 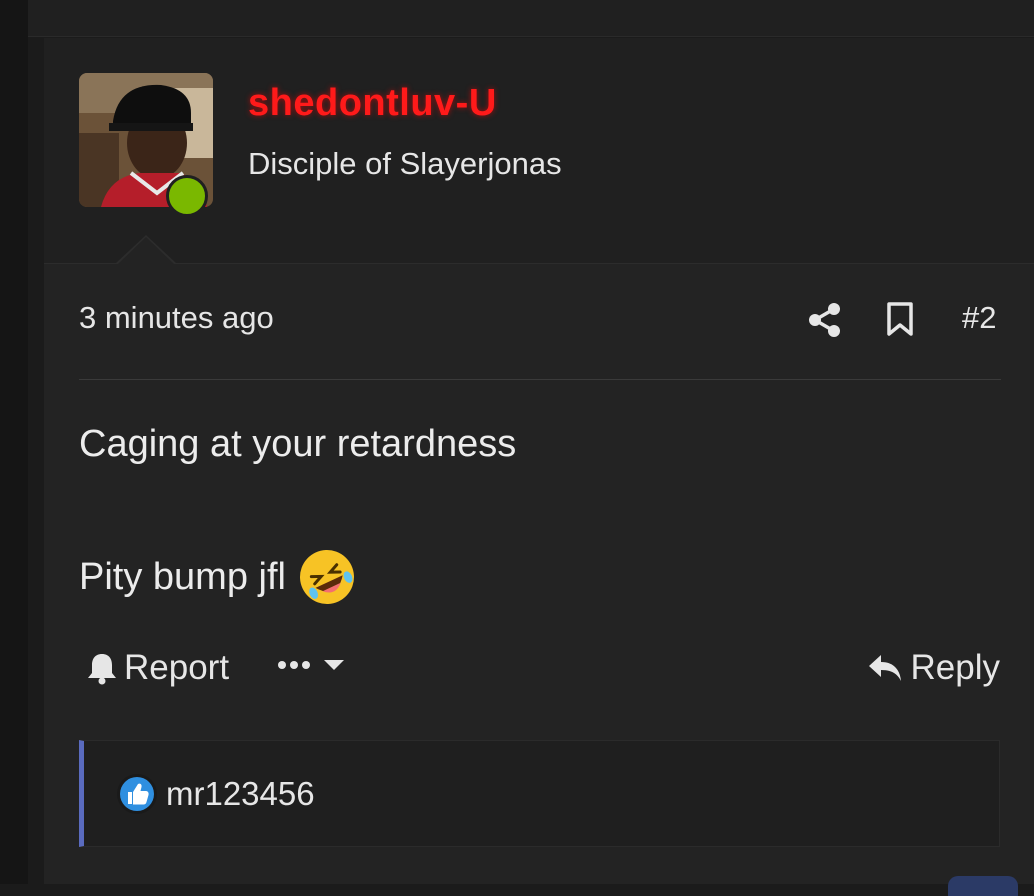 What do you see at coordinates (531, 18) in the screenshot?
I see `previous-post-edge` at bounding box center [531, 18].